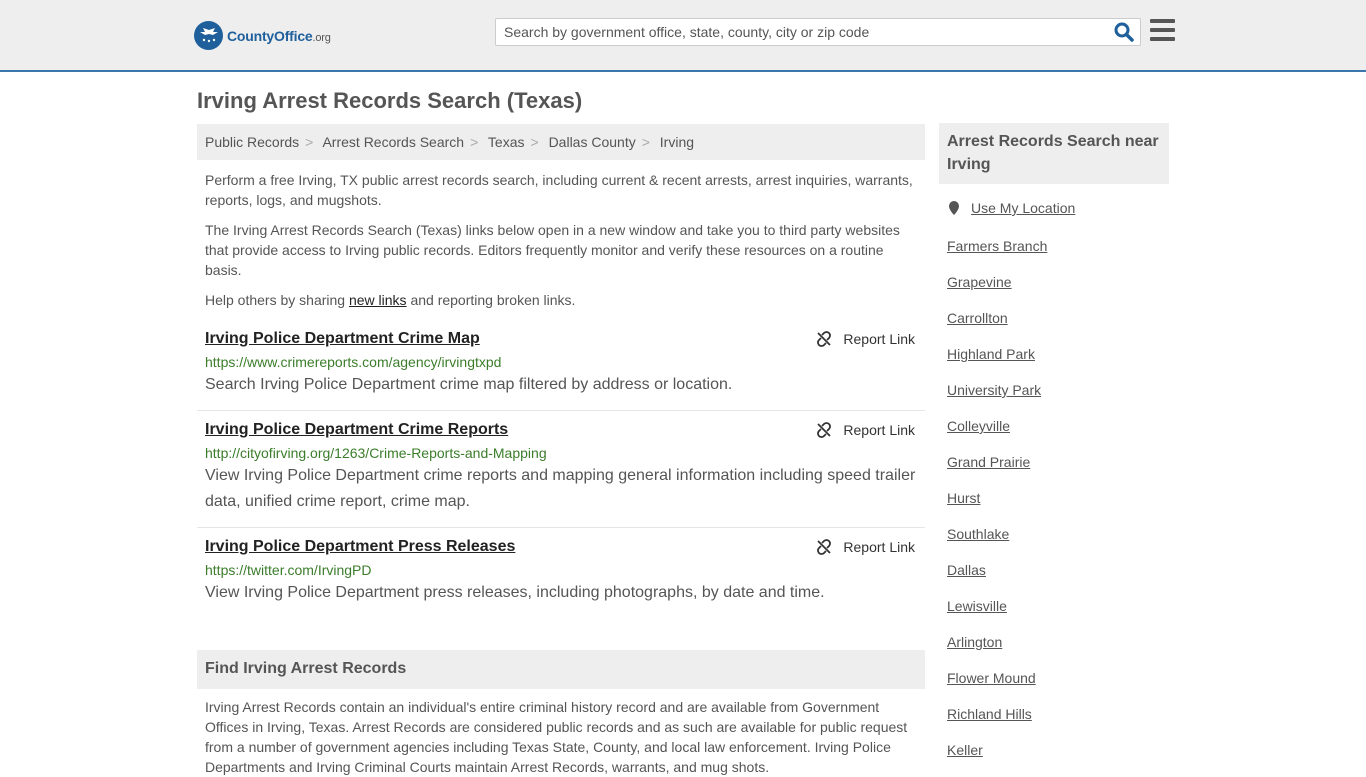 This screenshot has width=1366, height=777. I want to click on list-item: Carrollton, so click(997, 326).